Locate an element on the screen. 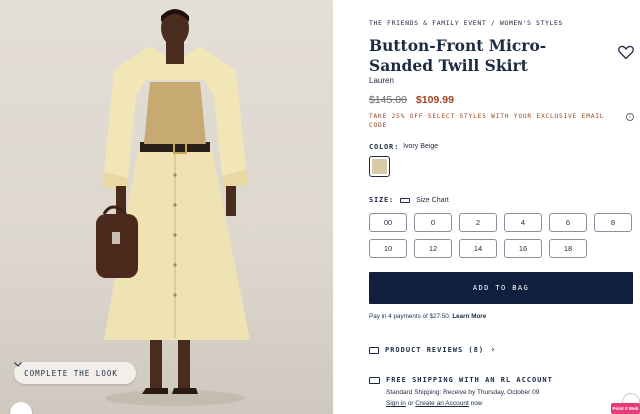  now-text: now is located at coordinates (476, 403).